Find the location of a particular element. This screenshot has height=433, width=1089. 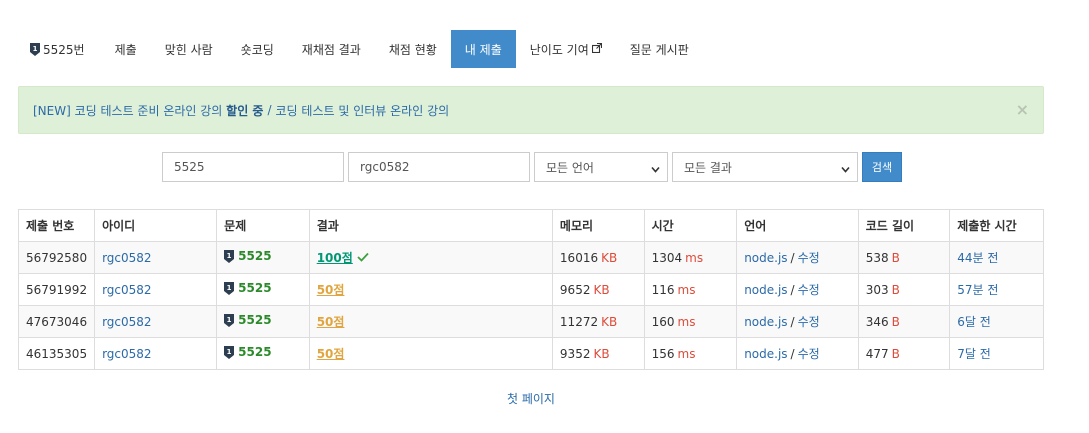

close-icon: × is located at coordinates (1022, 109).